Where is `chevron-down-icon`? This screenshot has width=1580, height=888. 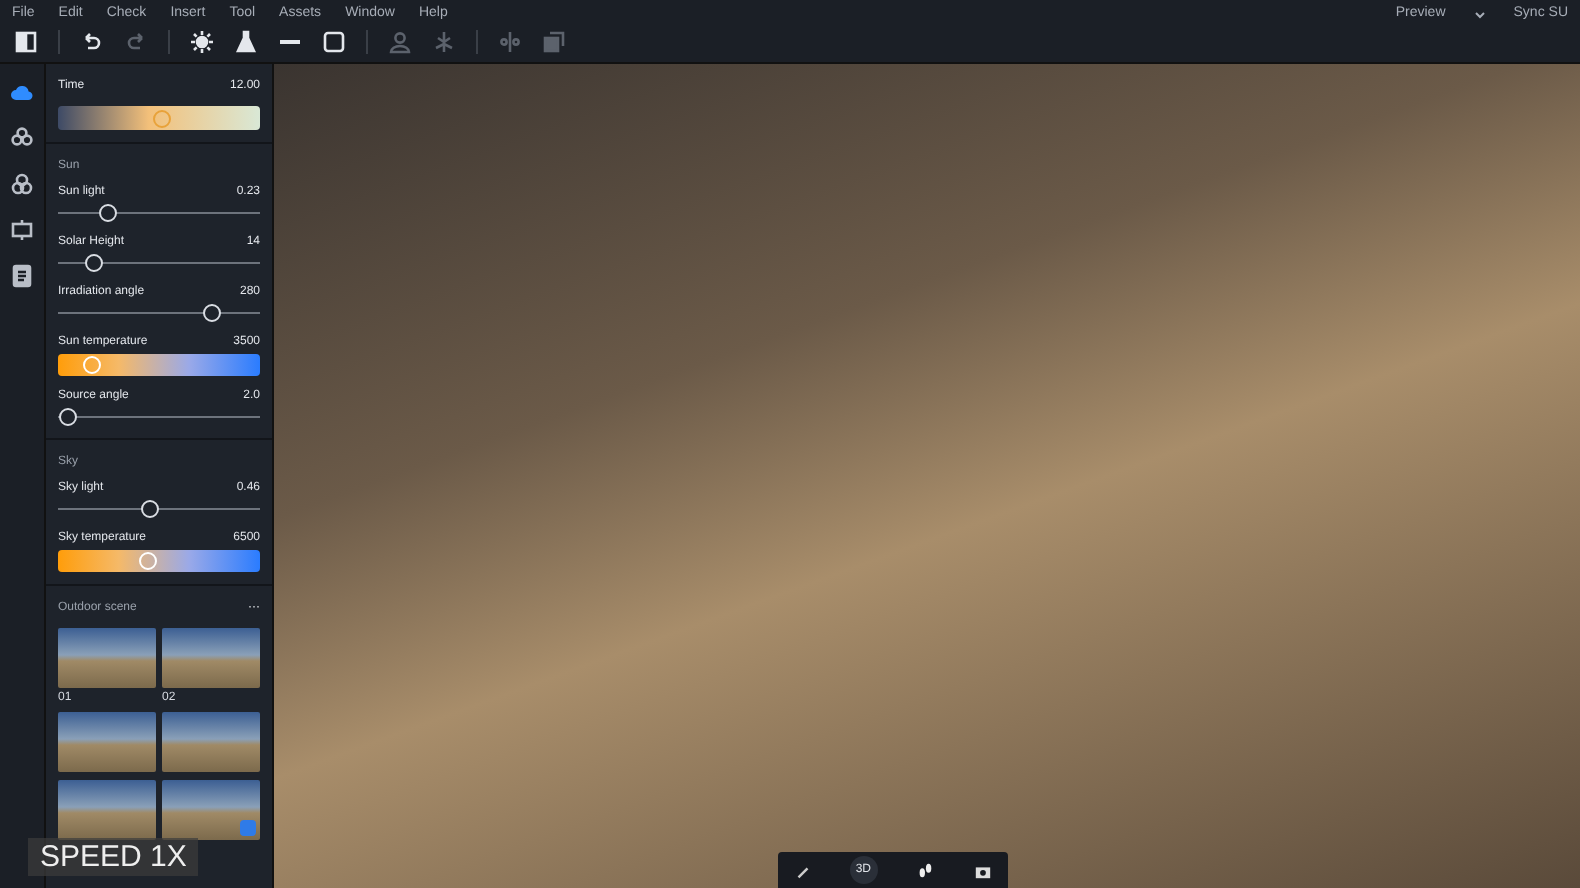
chevron-down-icon is located at coordinates (1479, 15).